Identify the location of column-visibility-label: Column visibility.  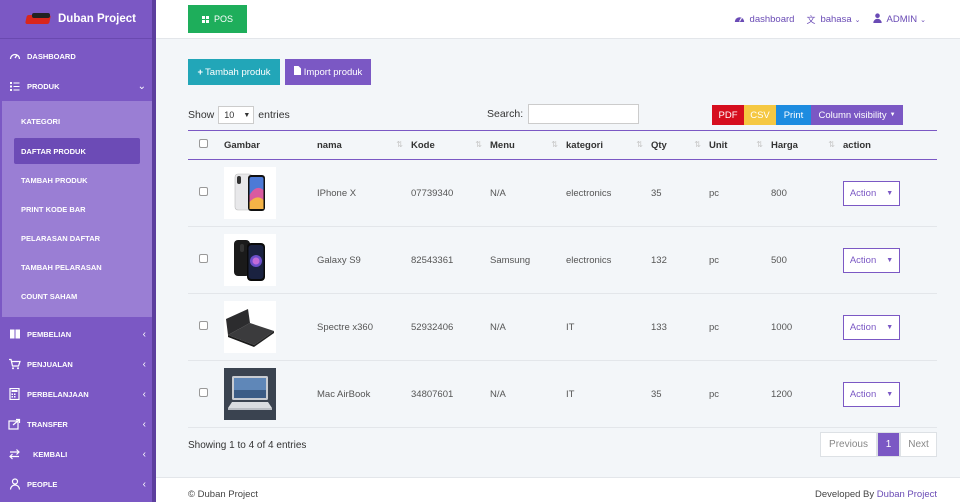
(852, 115).